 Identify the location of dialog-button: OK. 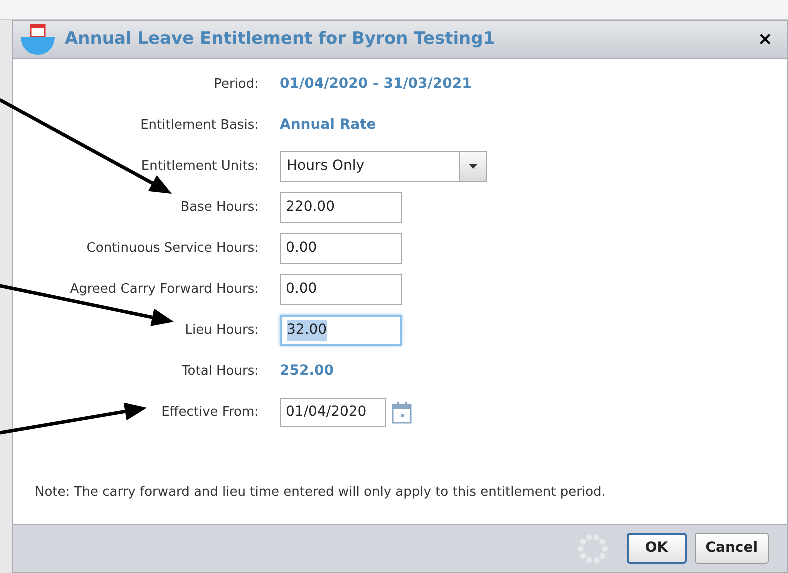
(656, 548).